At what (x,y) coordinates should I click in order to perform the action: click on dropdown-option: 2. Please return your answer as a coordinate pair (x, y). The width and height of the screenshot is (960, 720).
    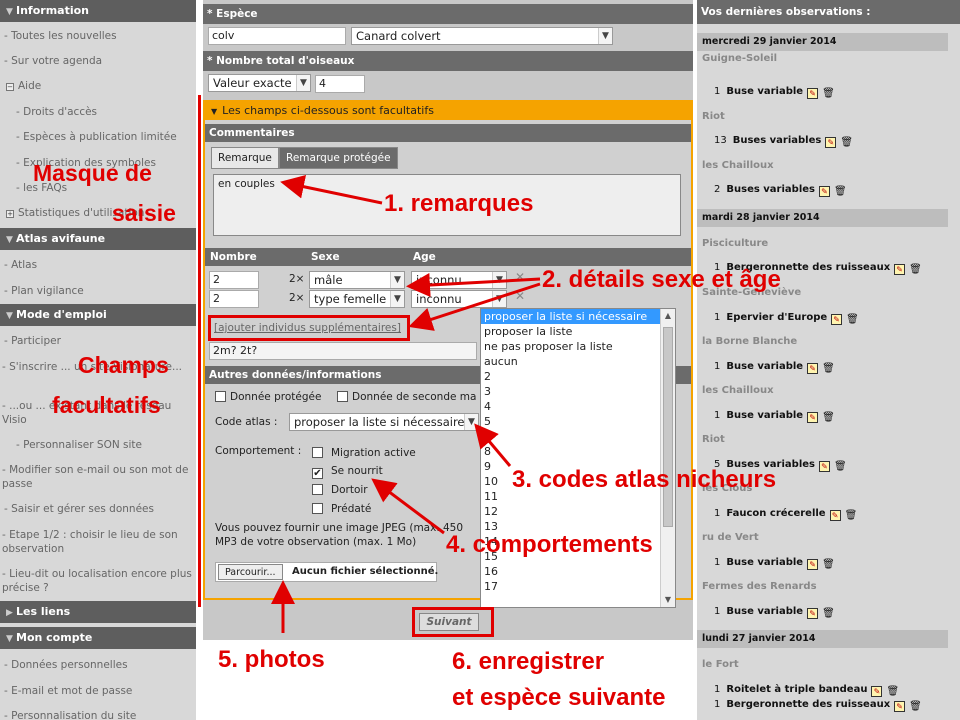
    Looking at the image, I should click on (578, 376).